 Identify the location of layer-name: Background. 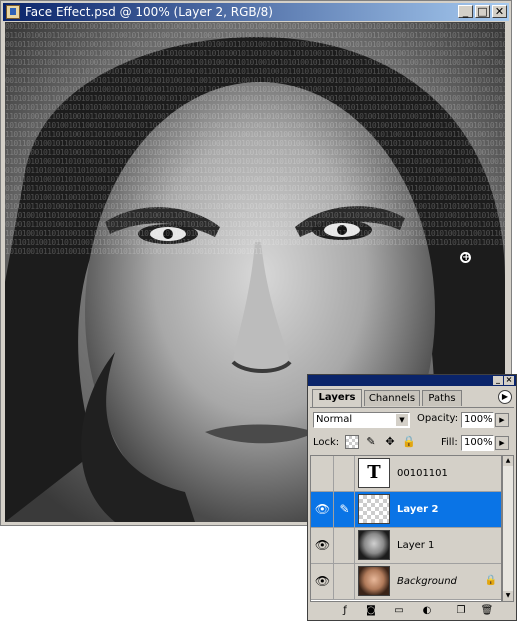
(427, 581).